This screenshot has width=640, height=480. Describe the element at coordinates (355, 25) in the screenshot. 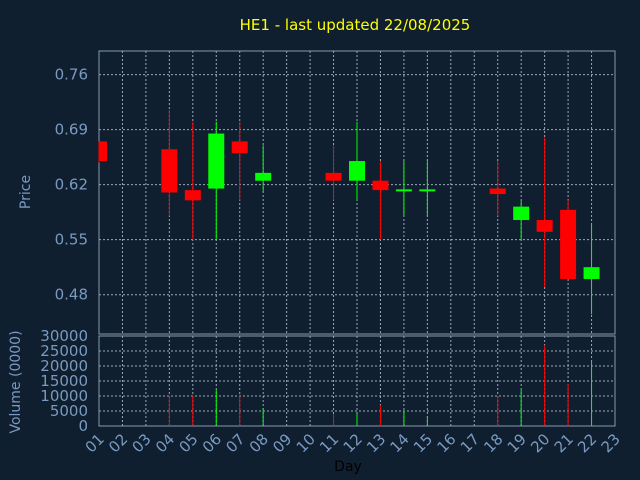

I see `chart-title: HE1 - last updated 22/08/2025` at that location.